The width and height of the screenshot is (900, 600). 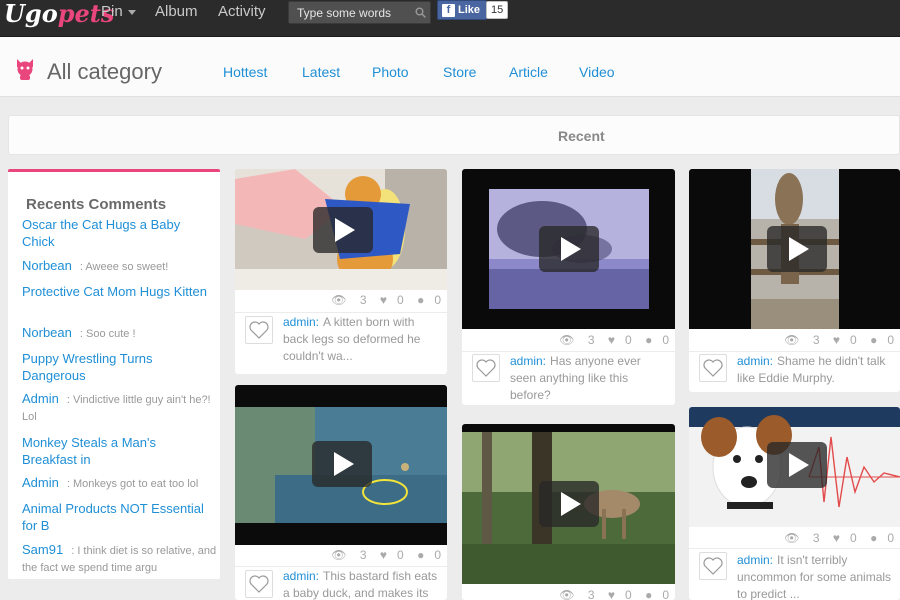 I want to click on comment-post-link: Puppy Wrestling Turns Dangerous, so click(x=117, y=367).